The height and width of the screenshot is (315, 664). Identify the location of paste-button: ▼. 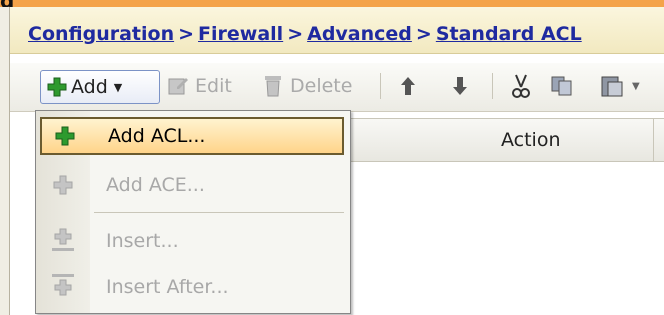
(620, 86).